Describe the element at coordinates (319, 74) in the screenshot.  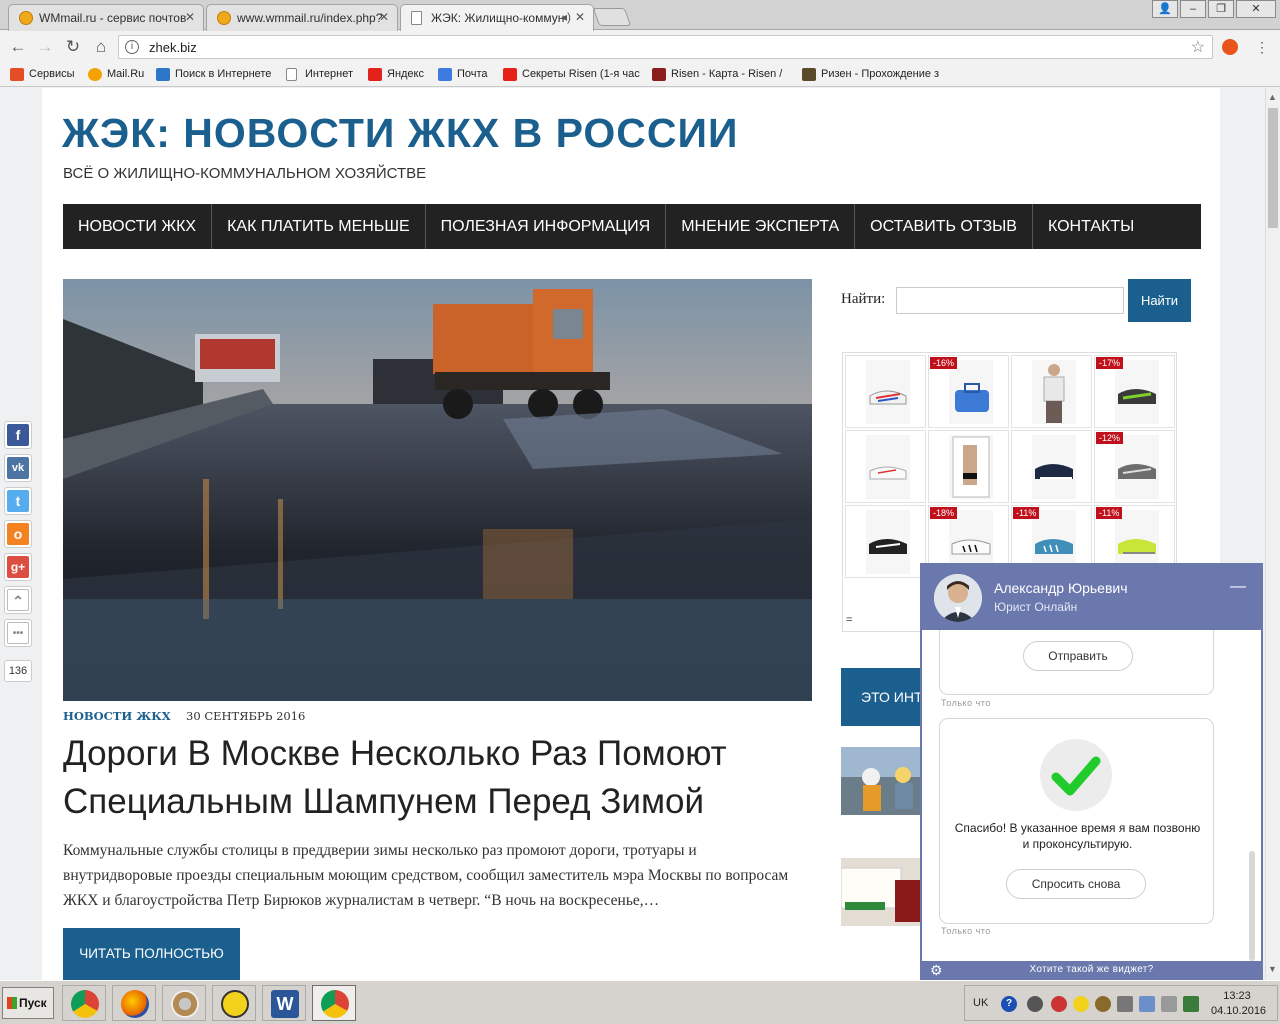
I see `bookmark-internet: Интернет` at that location.